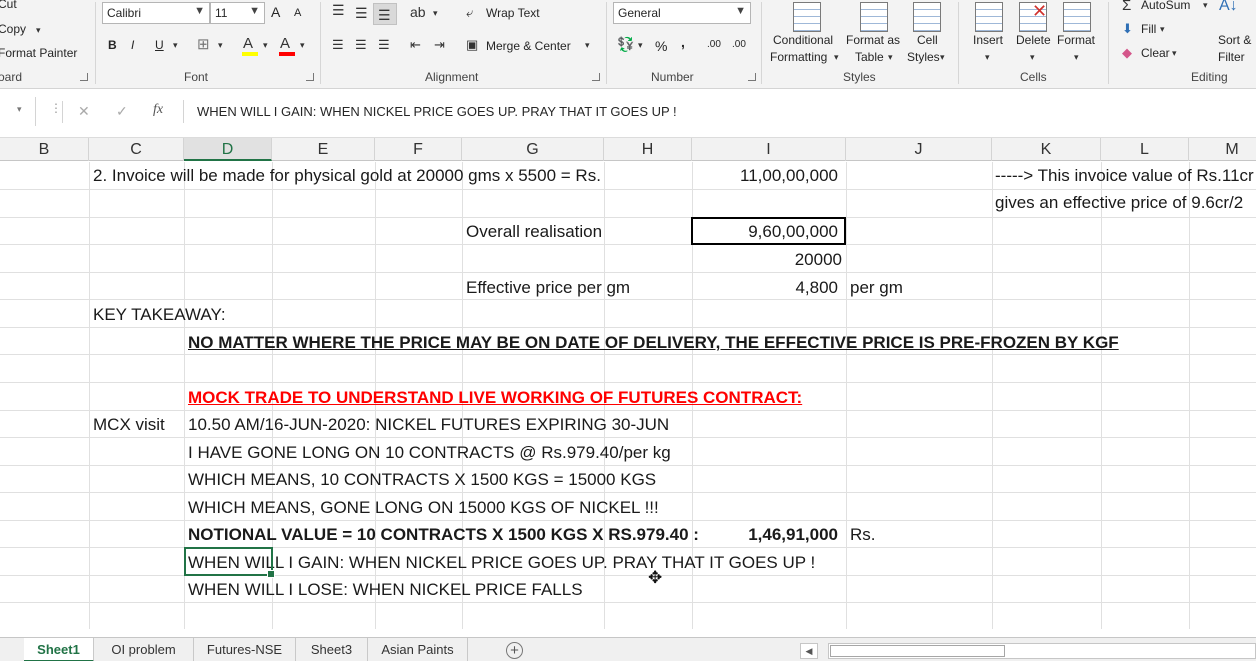  I want to click on borders-icon: ⊞, so click(203, 44).